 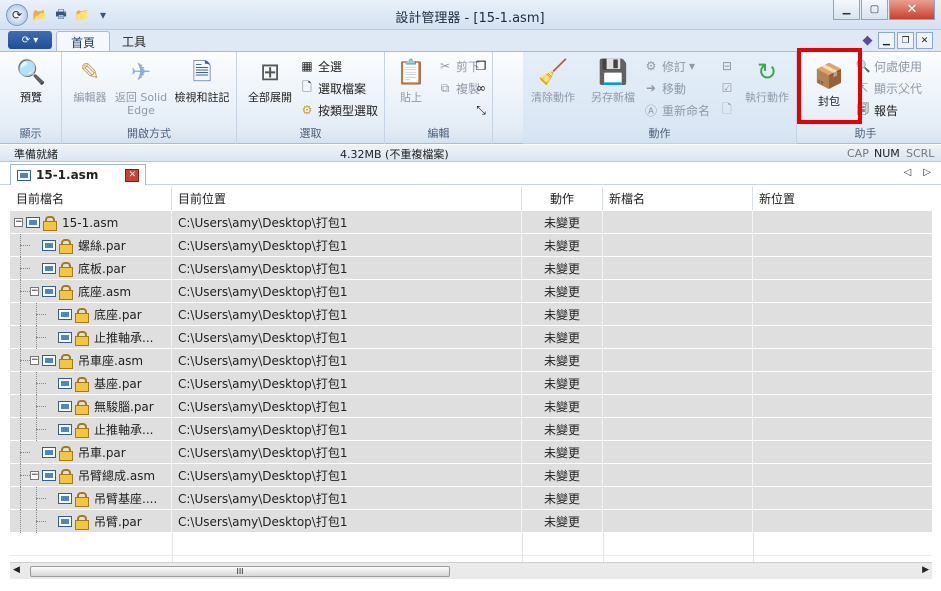 I want to click on move-button: ➜ 移動, so click(x=664, y=88).